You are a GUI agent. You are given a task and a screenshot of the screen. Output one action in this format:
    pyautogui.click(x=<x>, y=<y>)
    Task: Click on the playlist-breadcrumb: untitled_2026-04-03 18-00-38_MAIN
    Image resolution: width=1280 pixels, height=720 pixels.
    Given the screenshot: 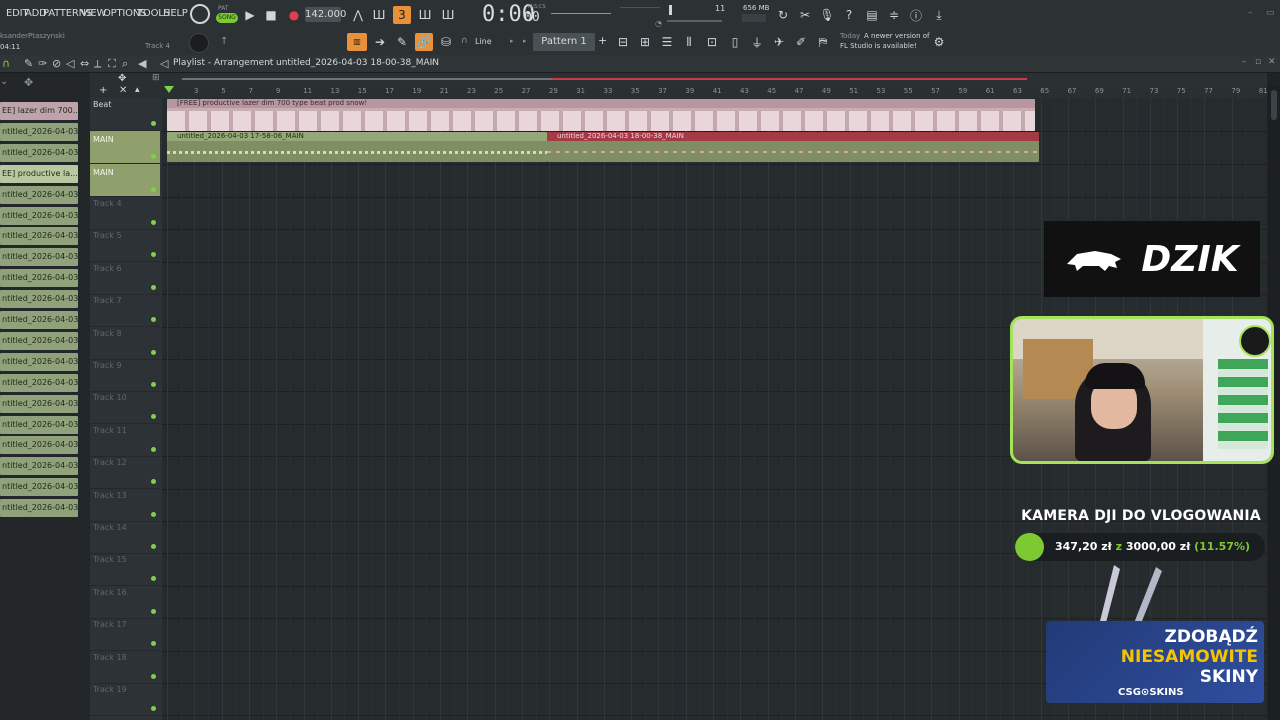 What is the action you would take?
    pyautogui.click(x=357, y=63)
    